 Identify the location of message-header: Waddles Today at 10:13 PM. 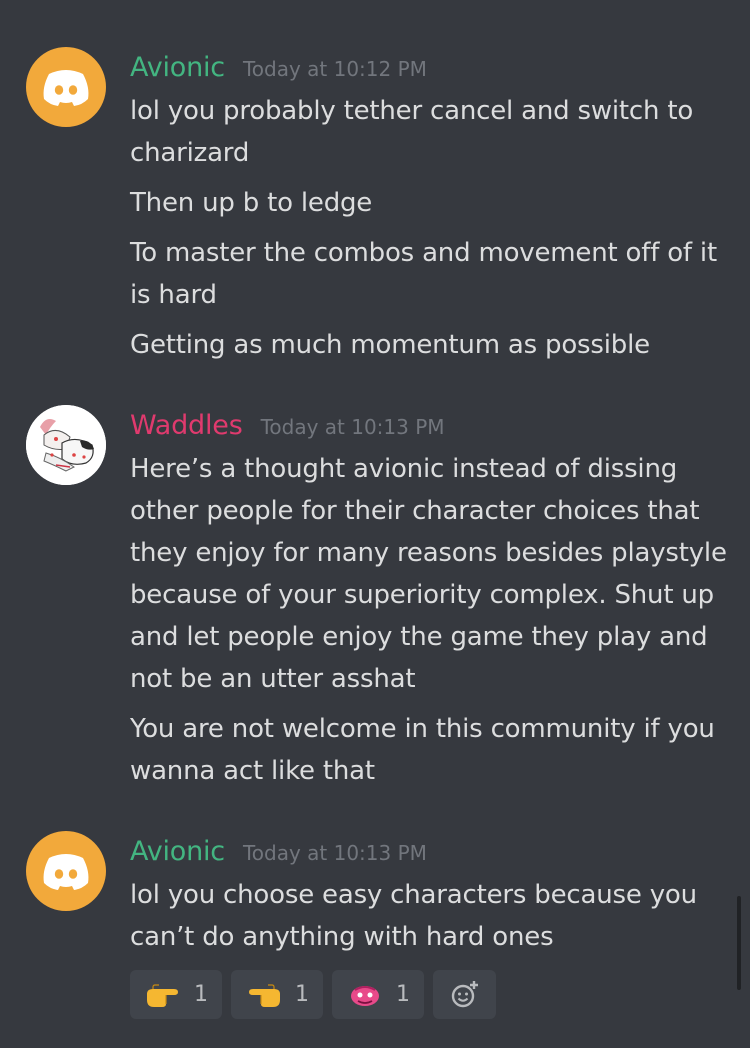
(430, 427).